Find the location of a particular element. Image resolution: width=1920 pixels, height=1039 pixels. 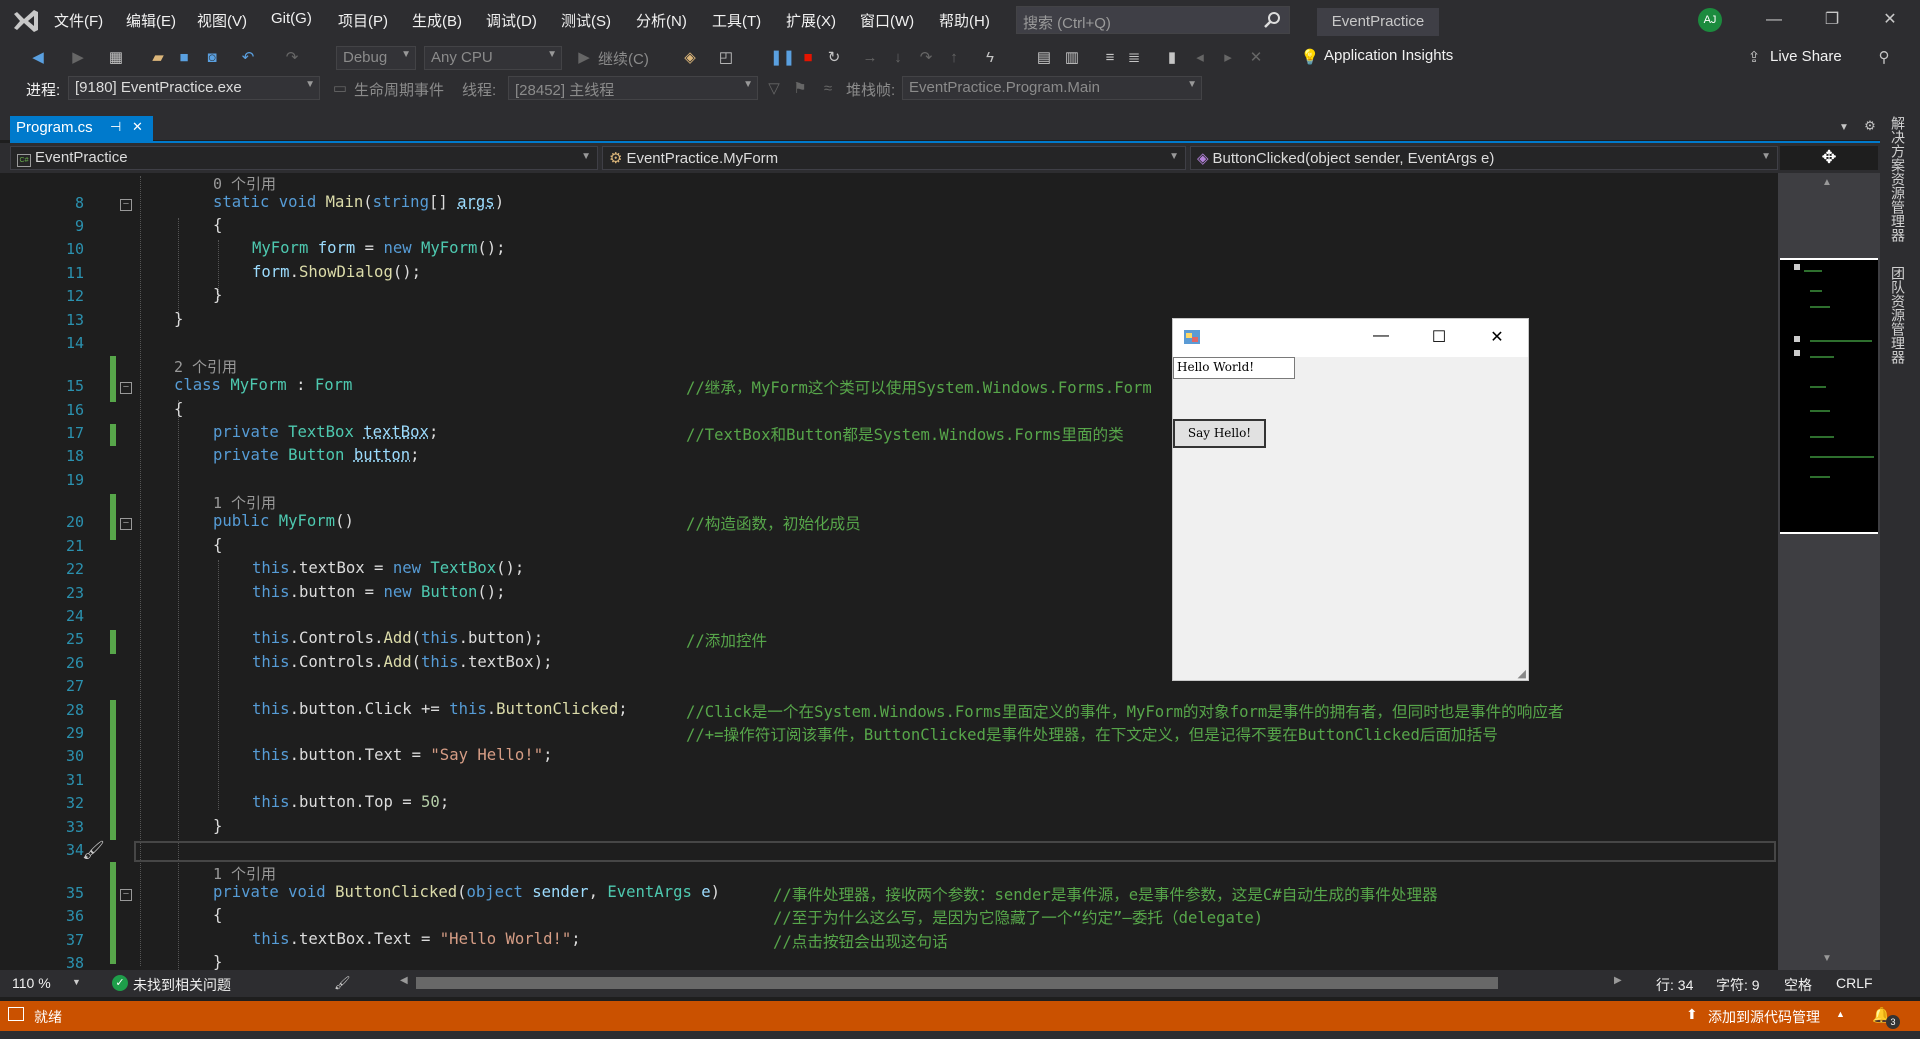

scroll-right-icon: ▶ is located at coordinates (1618, 980).